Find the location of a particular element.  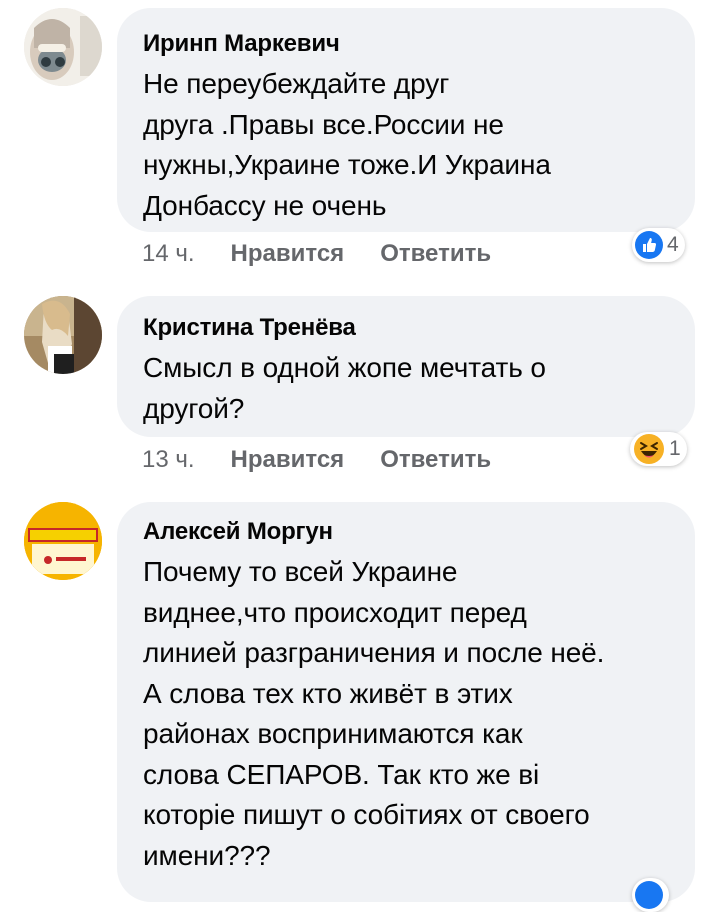

comment-meta: 14 ч. Нравится Ответить is located at coordinates (334, 254).